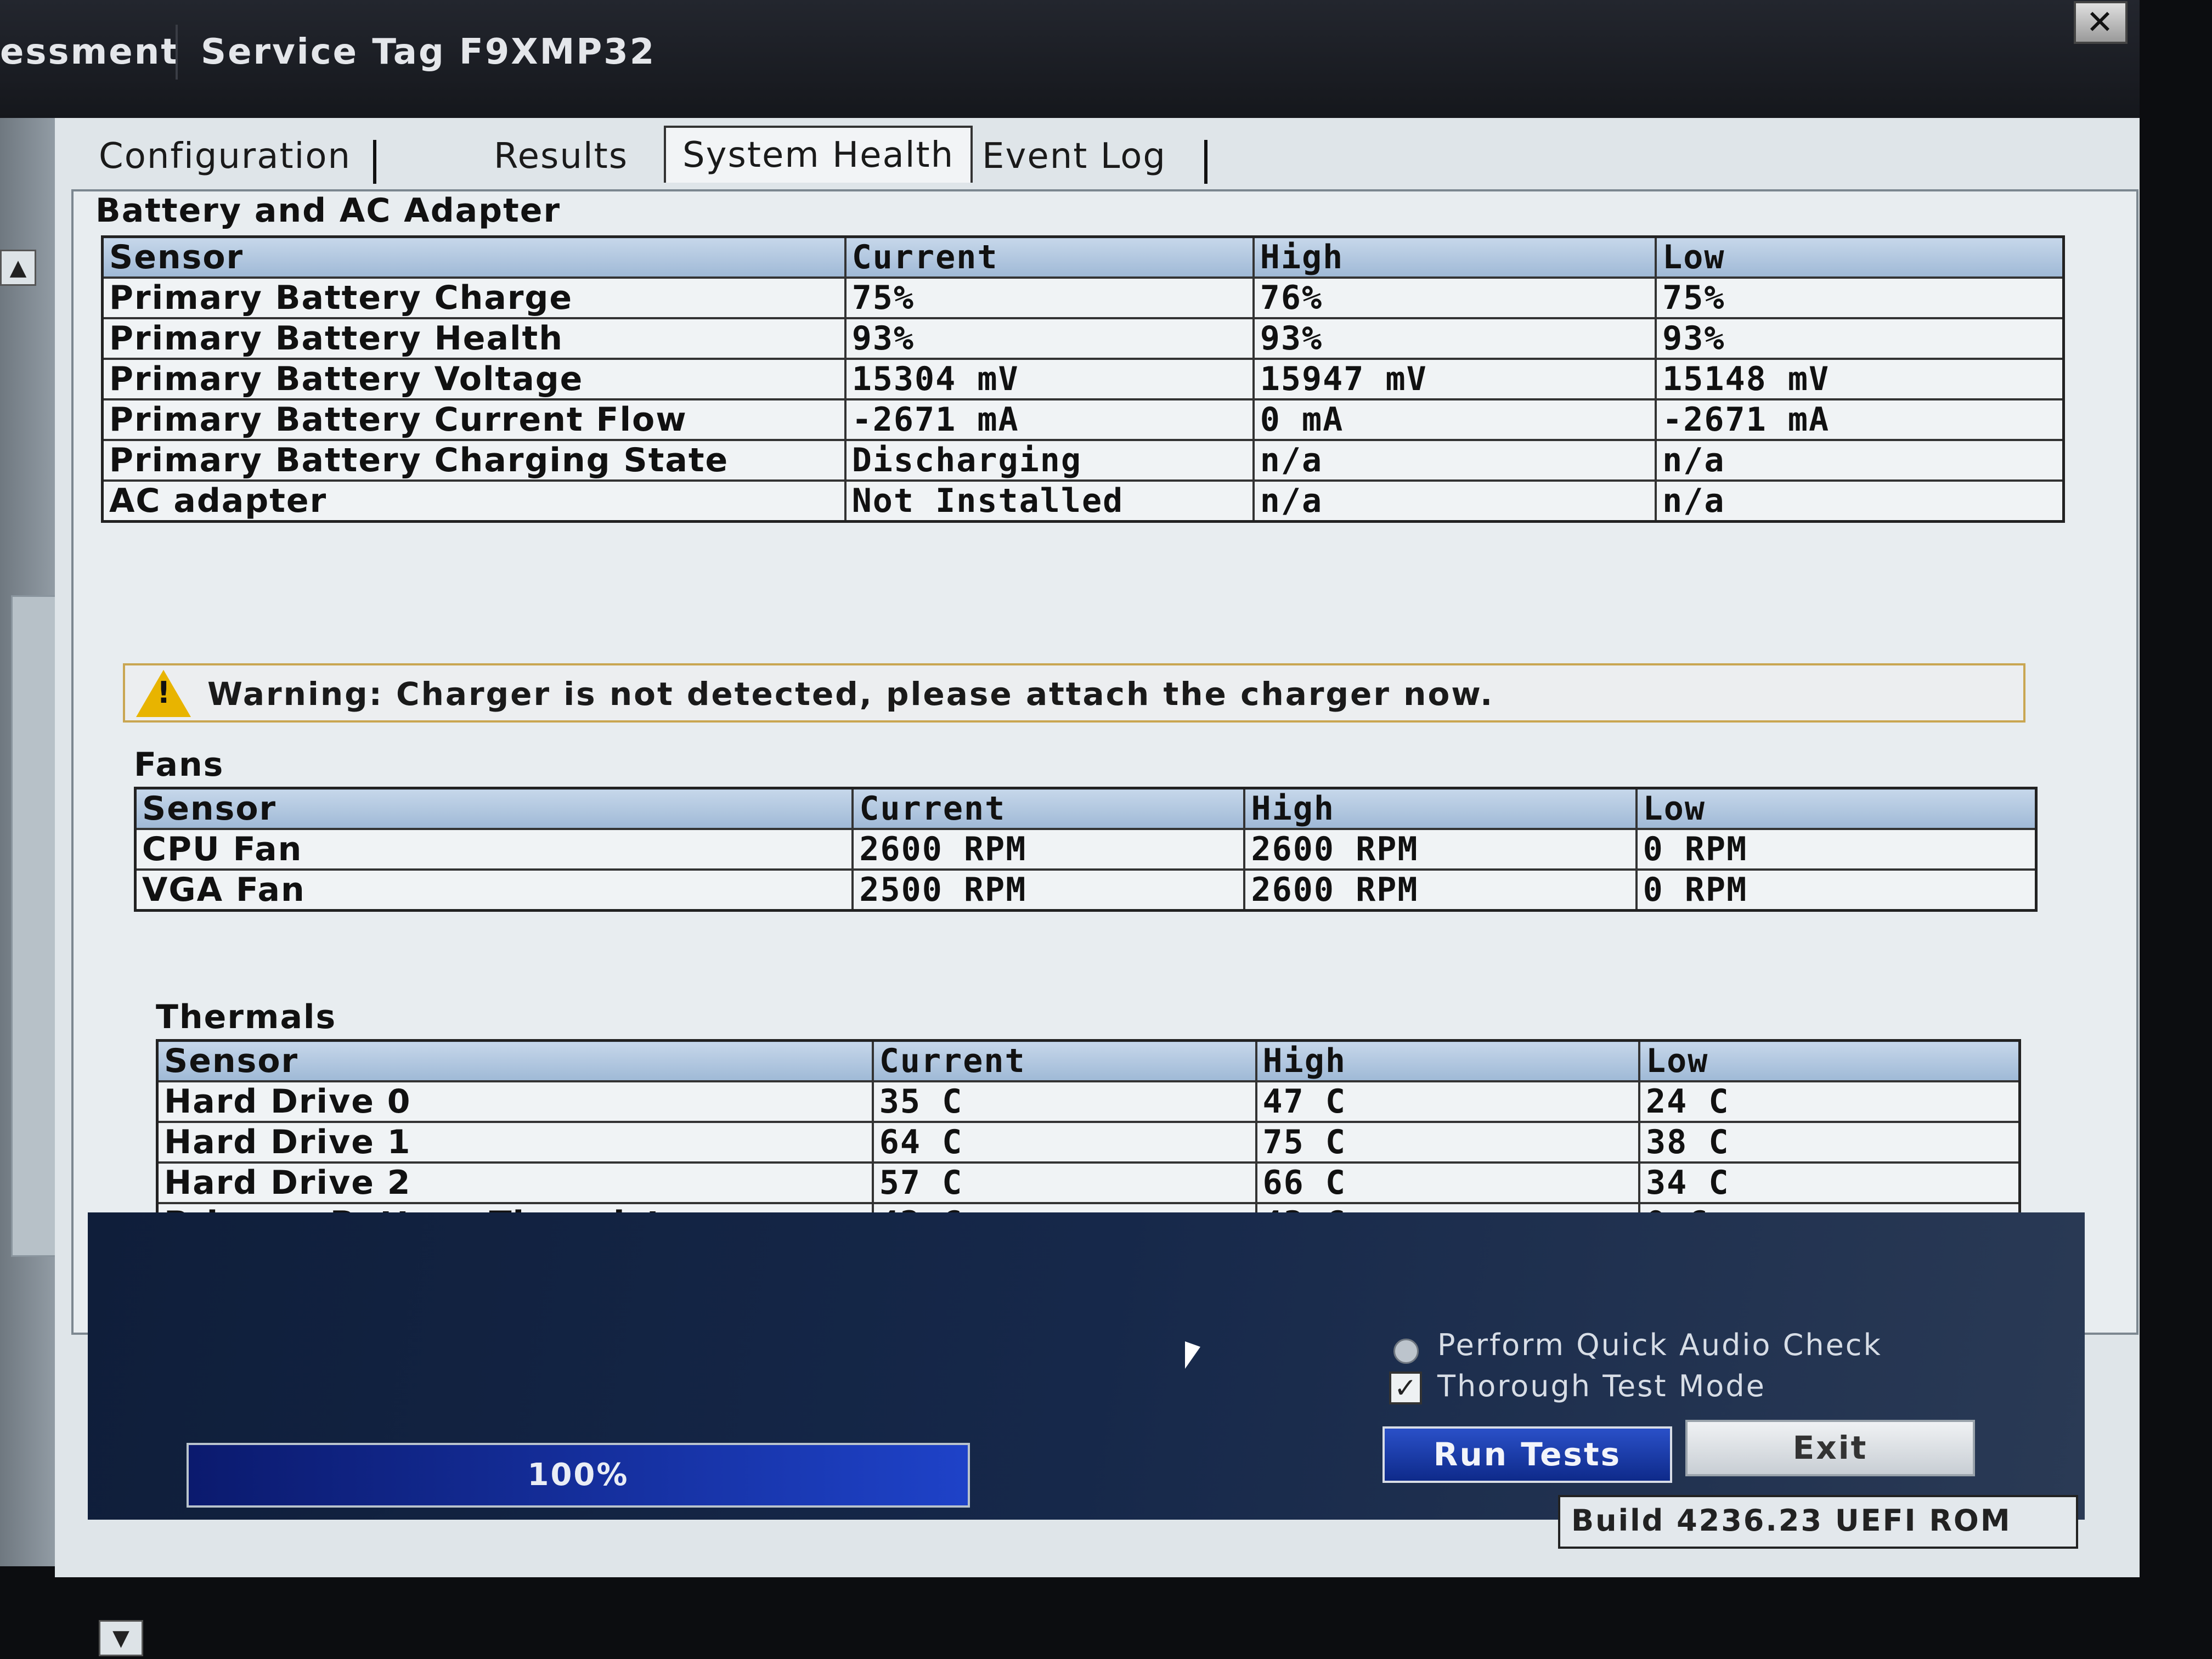  What do you see at coordinates (1448, 1183) in the screenshot?
I see `sensor-value-cell: 66 C` at bounding box center [1448, 1183].